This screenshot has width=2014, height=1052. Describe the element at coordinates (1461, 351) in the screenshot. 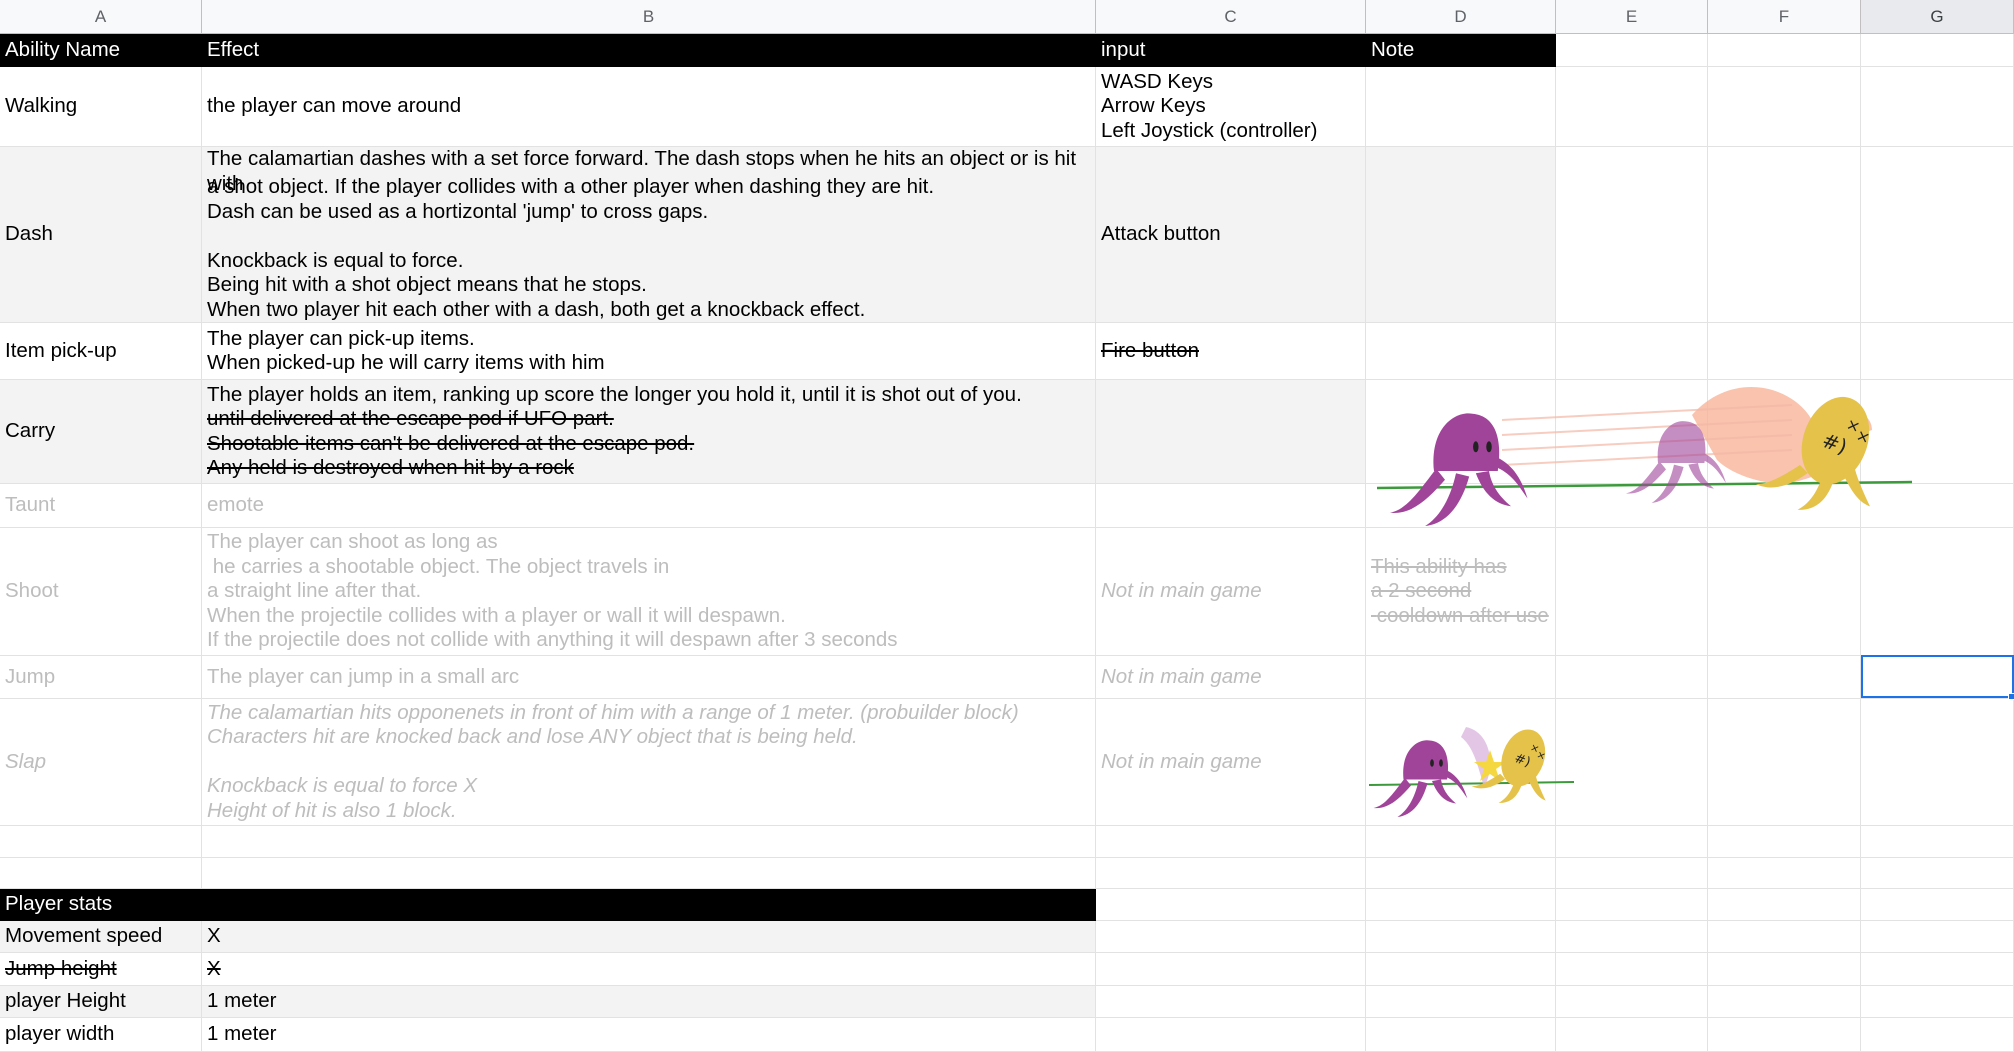

I see `ability-note-item-pick-up` at that location.